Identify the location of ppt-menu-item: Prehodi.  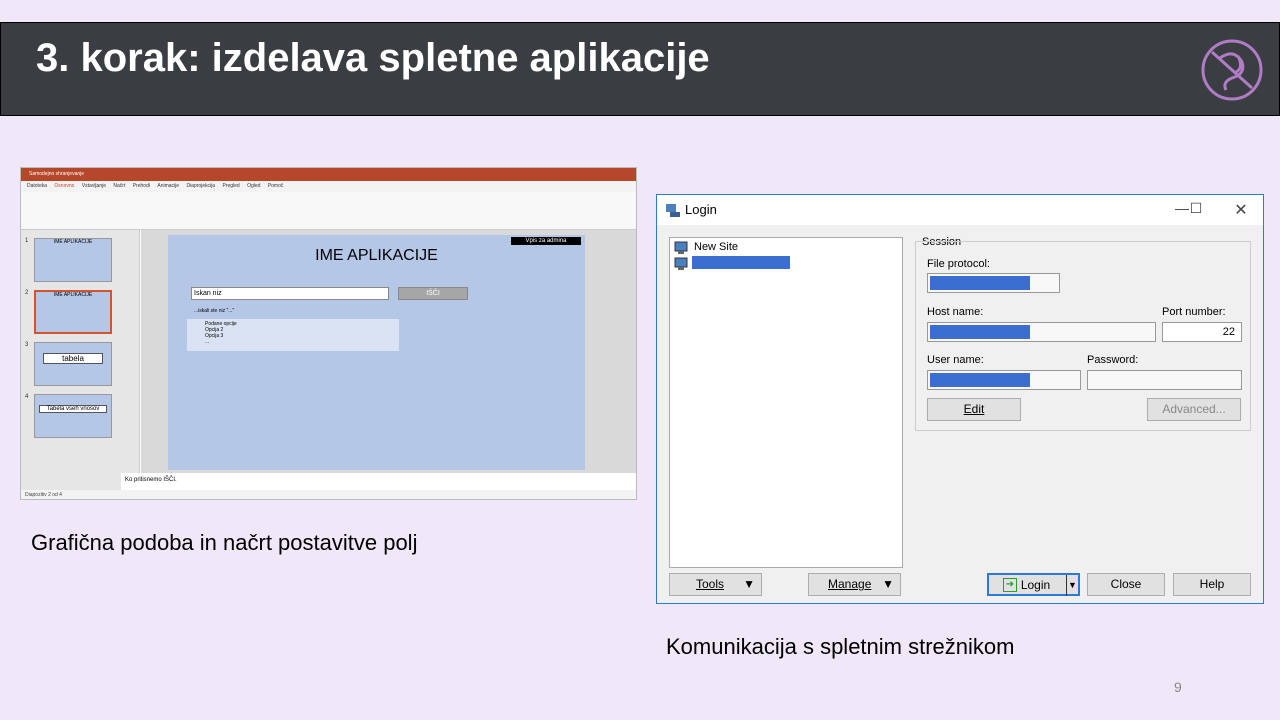
(141, 186).